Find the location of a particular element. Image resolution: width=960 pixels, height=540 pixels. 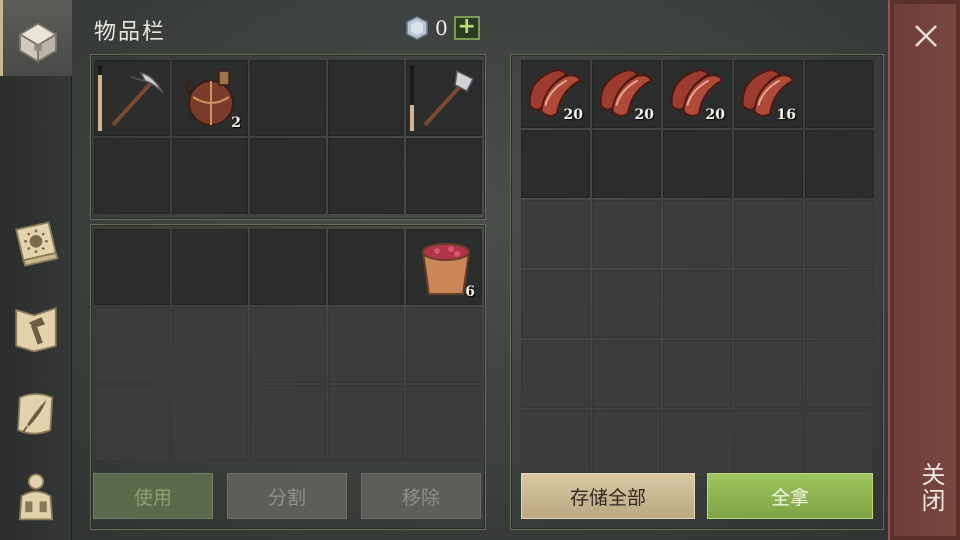

sidebar-item-storage is located at coordinates (36, 38).